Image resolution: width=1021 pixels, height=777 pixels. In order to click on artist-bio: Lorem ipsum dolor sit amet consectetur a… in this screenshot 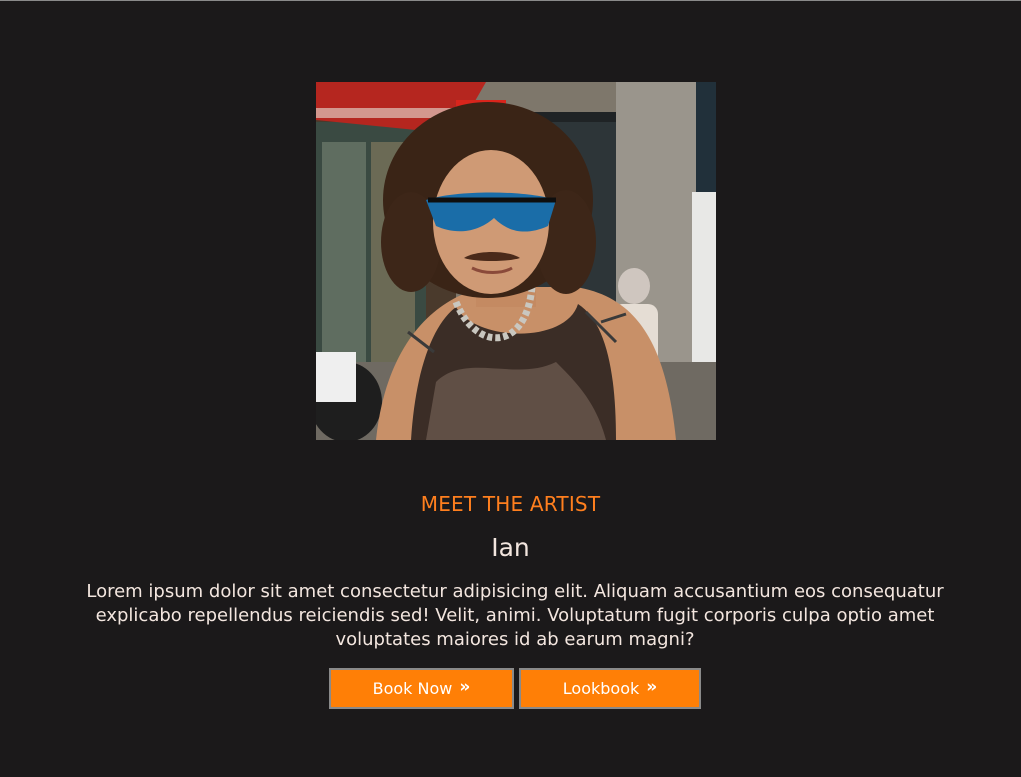, I will do `click(515, 615)`.